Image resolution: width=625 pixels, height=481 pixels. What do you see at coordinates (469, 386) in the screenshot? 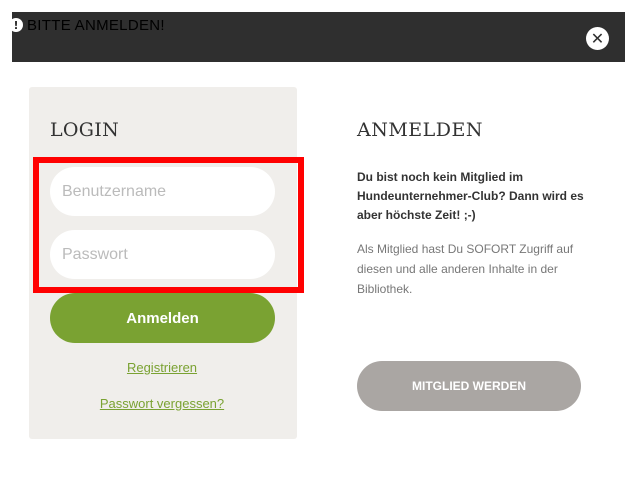
I see `become-member-button: MITGLIED WERDEN` at bounding box center [469, 386].